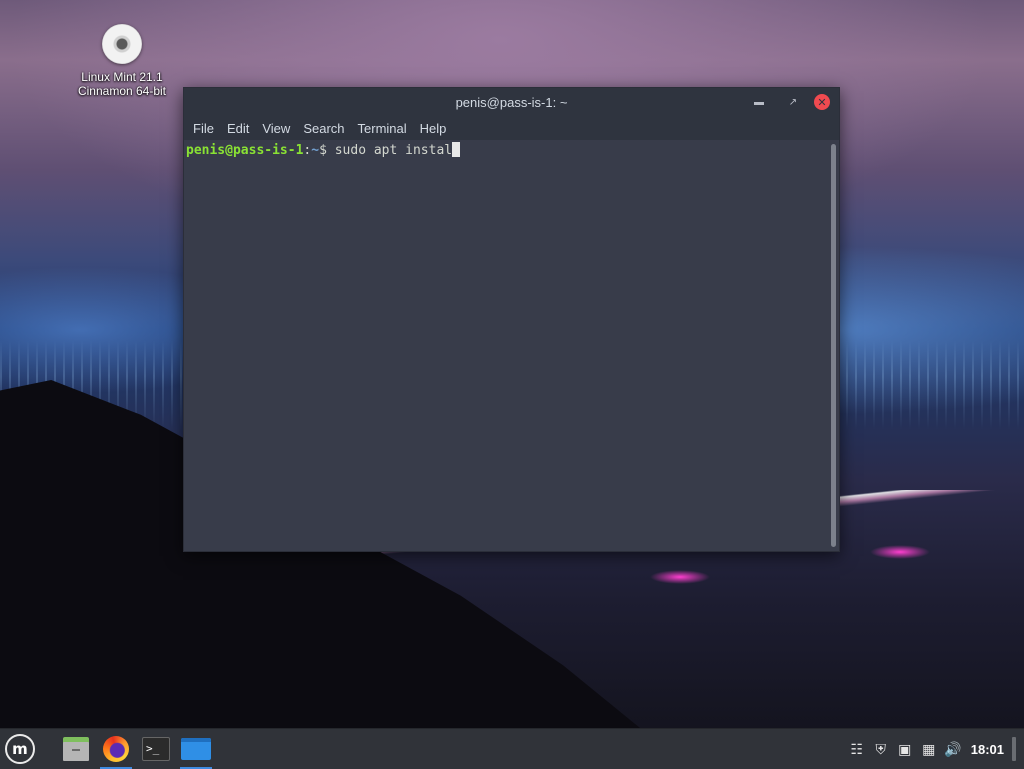 This screenshot has height=769, width=1024. I want to click on file-manager-icon, so click(76, 749).